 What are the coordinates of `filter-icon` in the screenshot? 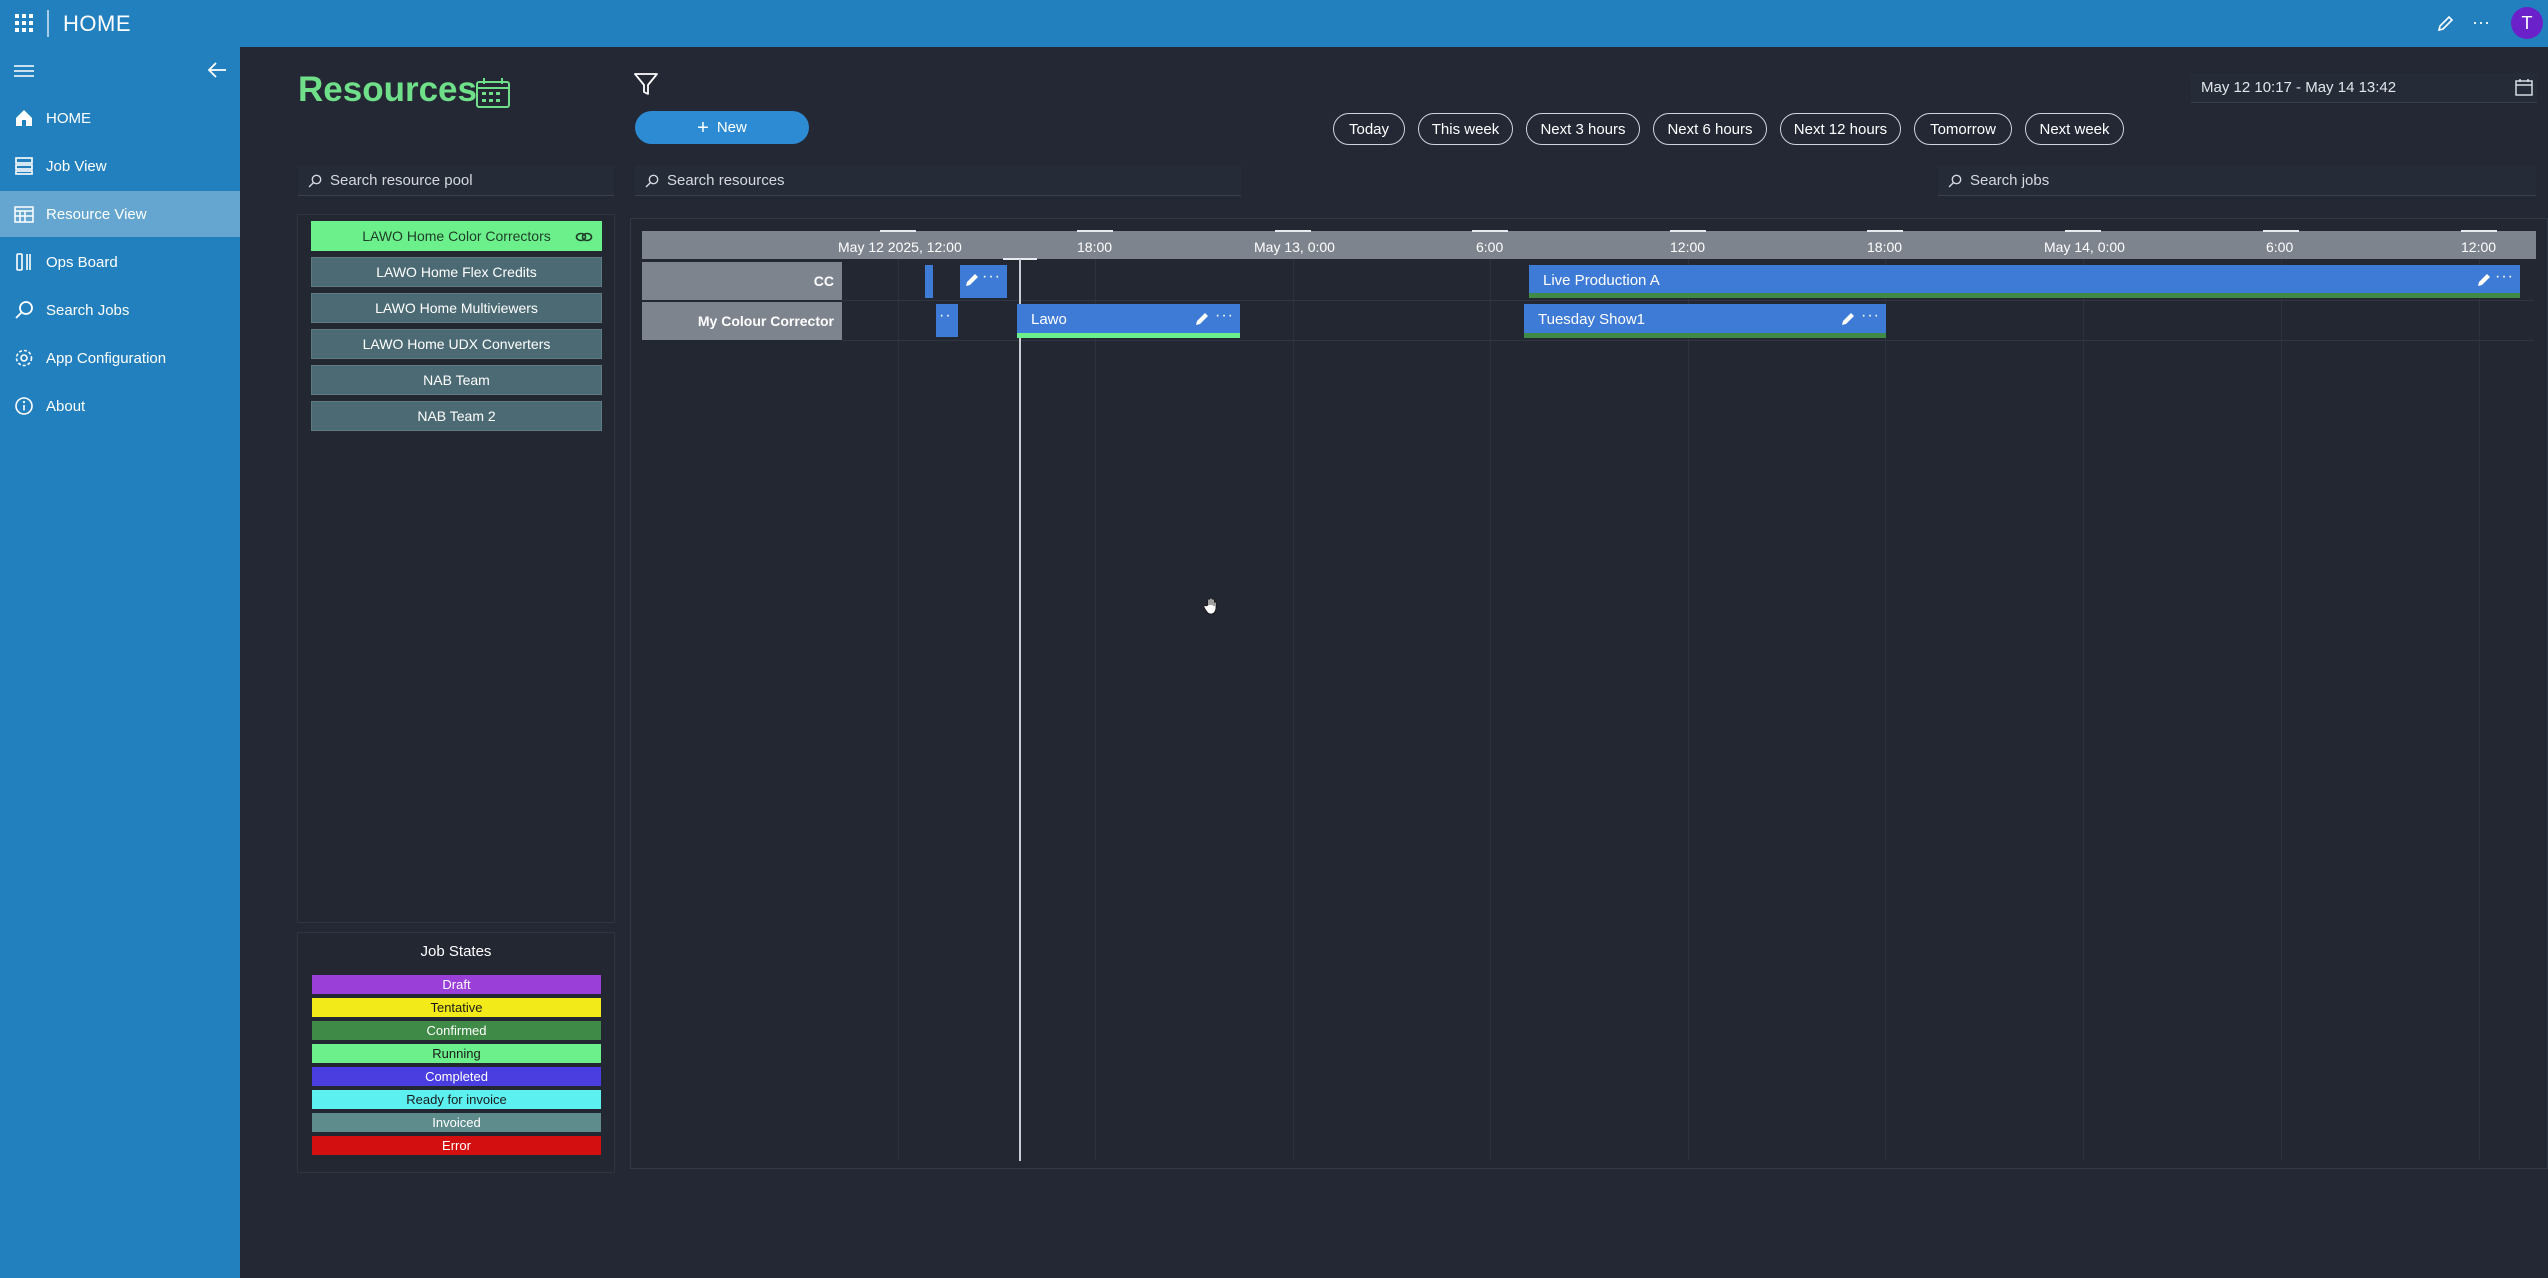 It's located at (646, 84).